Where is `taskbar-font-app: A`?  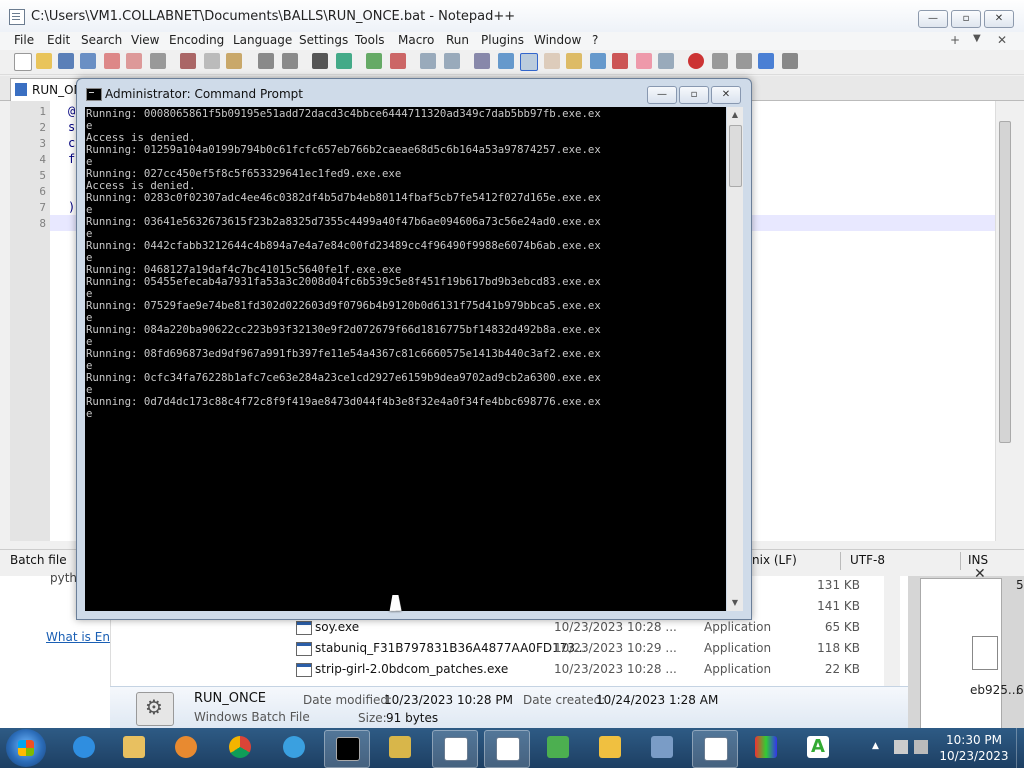 taskbar-font-app: A is located at coordinates (818, 748).